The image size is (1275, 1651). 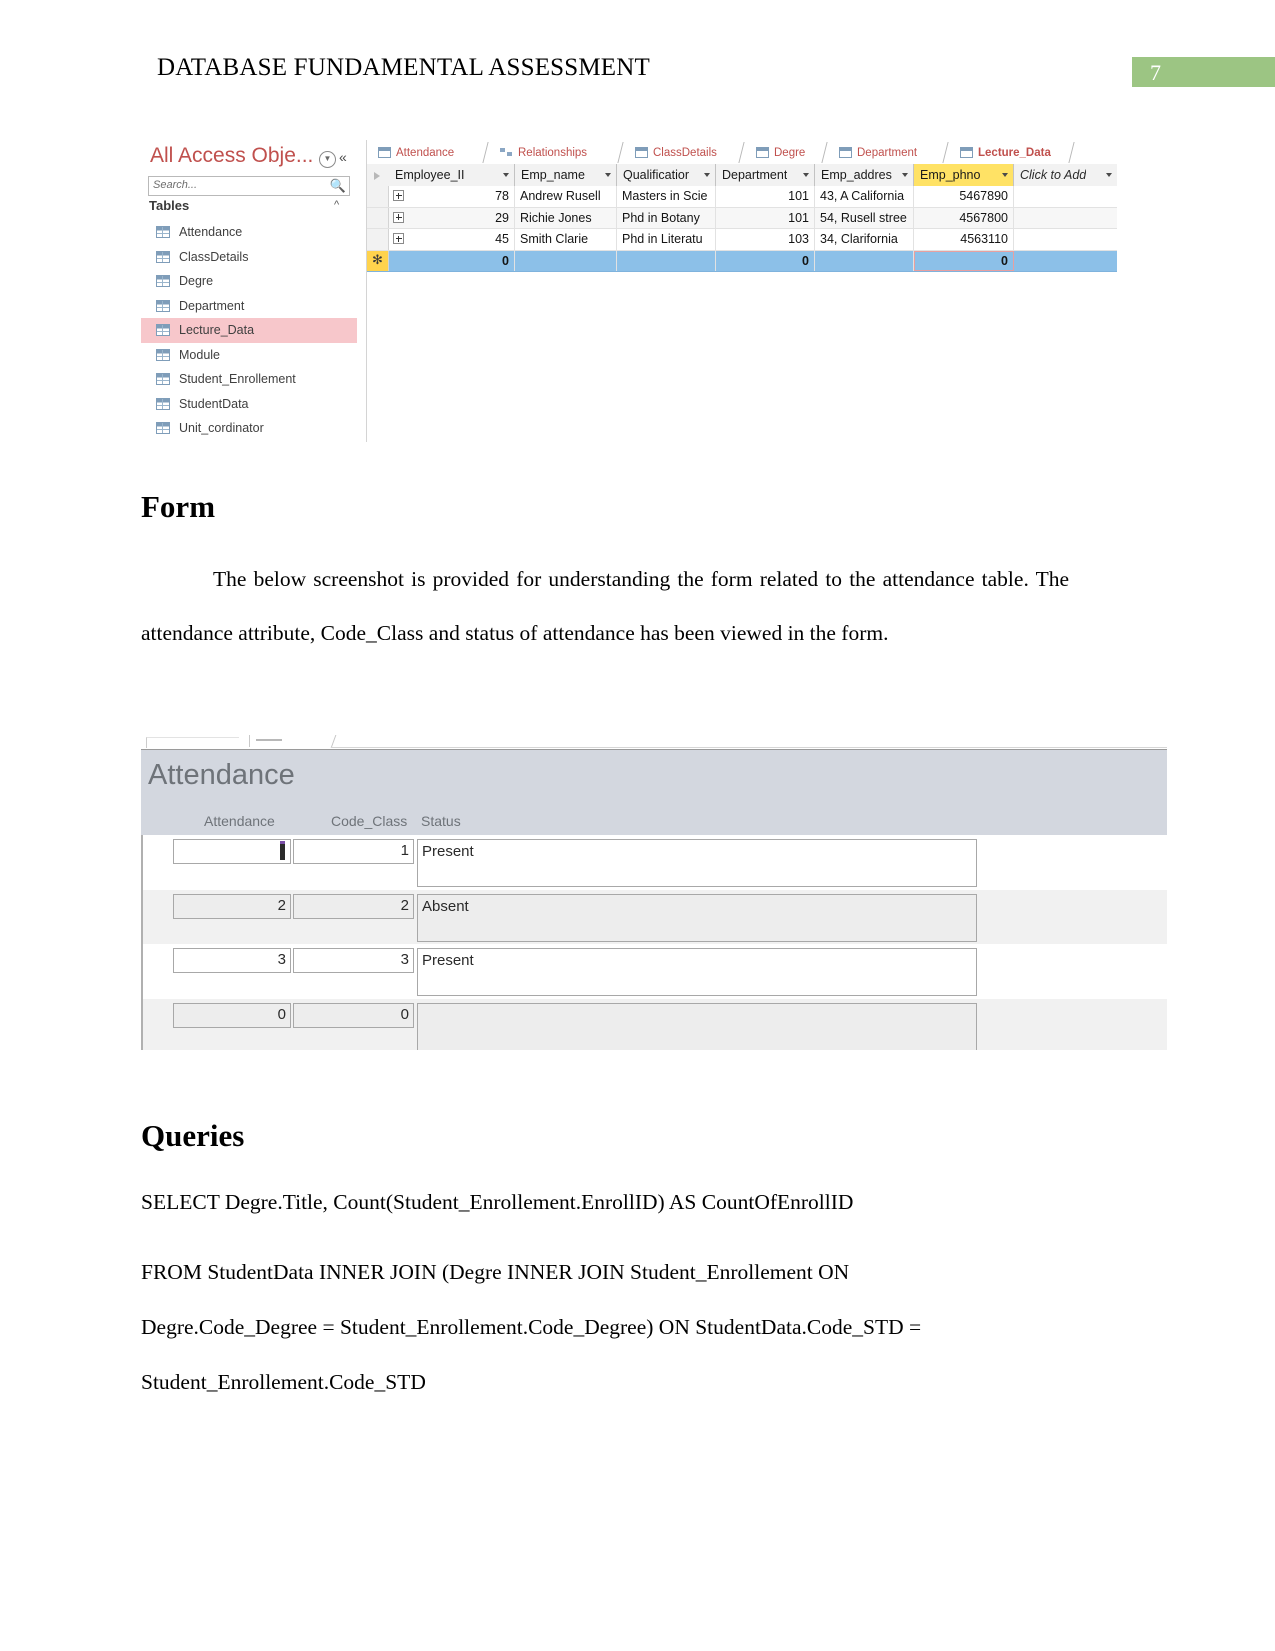 What do you see at coordinates (353, 1015) in the screenshot?
I see `code-class-field: 0` at bounding box center [353, 1015].